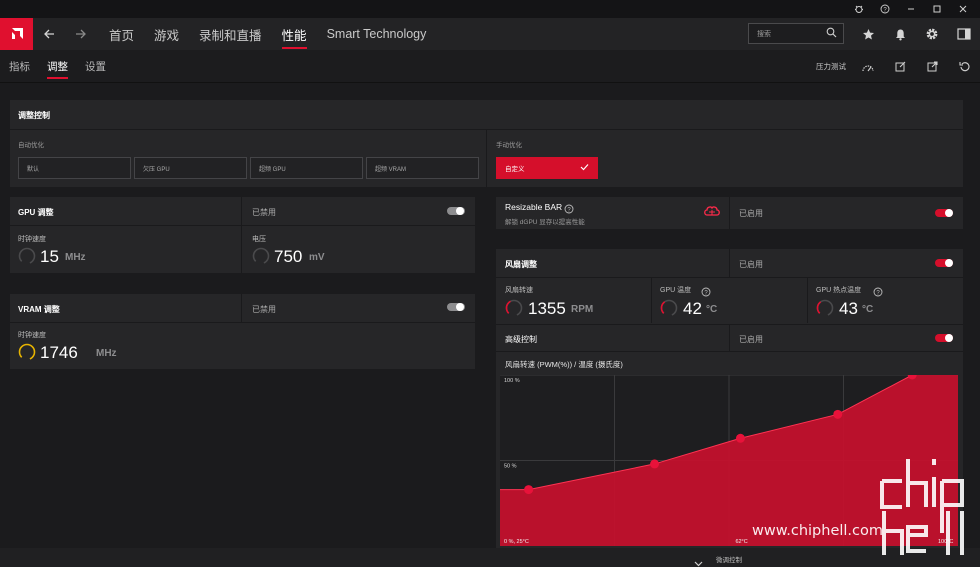  Describe the element at coordinates (848, 308) in the screenshot. I see `gpu-hotspot-value: 43` at that location.